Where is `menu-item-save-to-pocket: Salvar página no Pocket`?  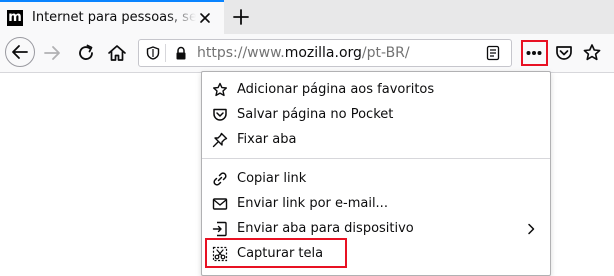 menu-item-save-to-pocket: Salvar página no Pocket is located at coordinates (376, 115).